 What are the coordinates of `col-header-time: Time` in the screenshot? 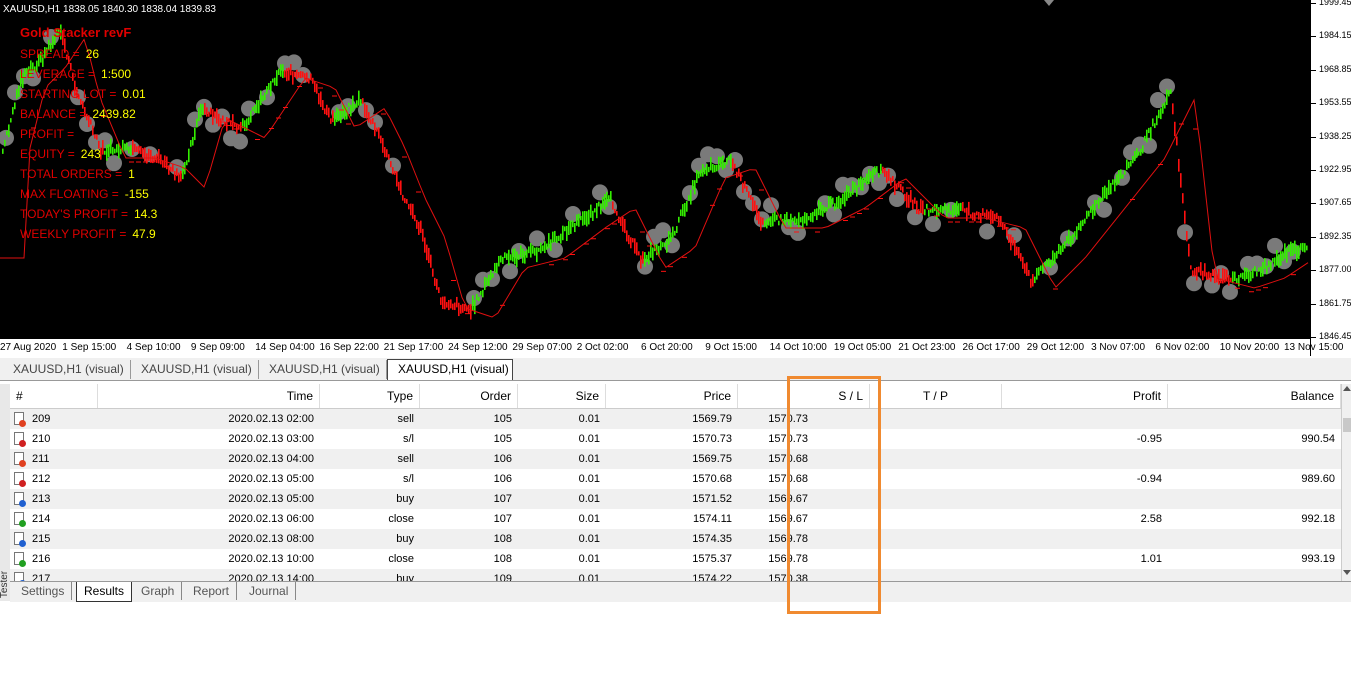 It's located at (209, 396).